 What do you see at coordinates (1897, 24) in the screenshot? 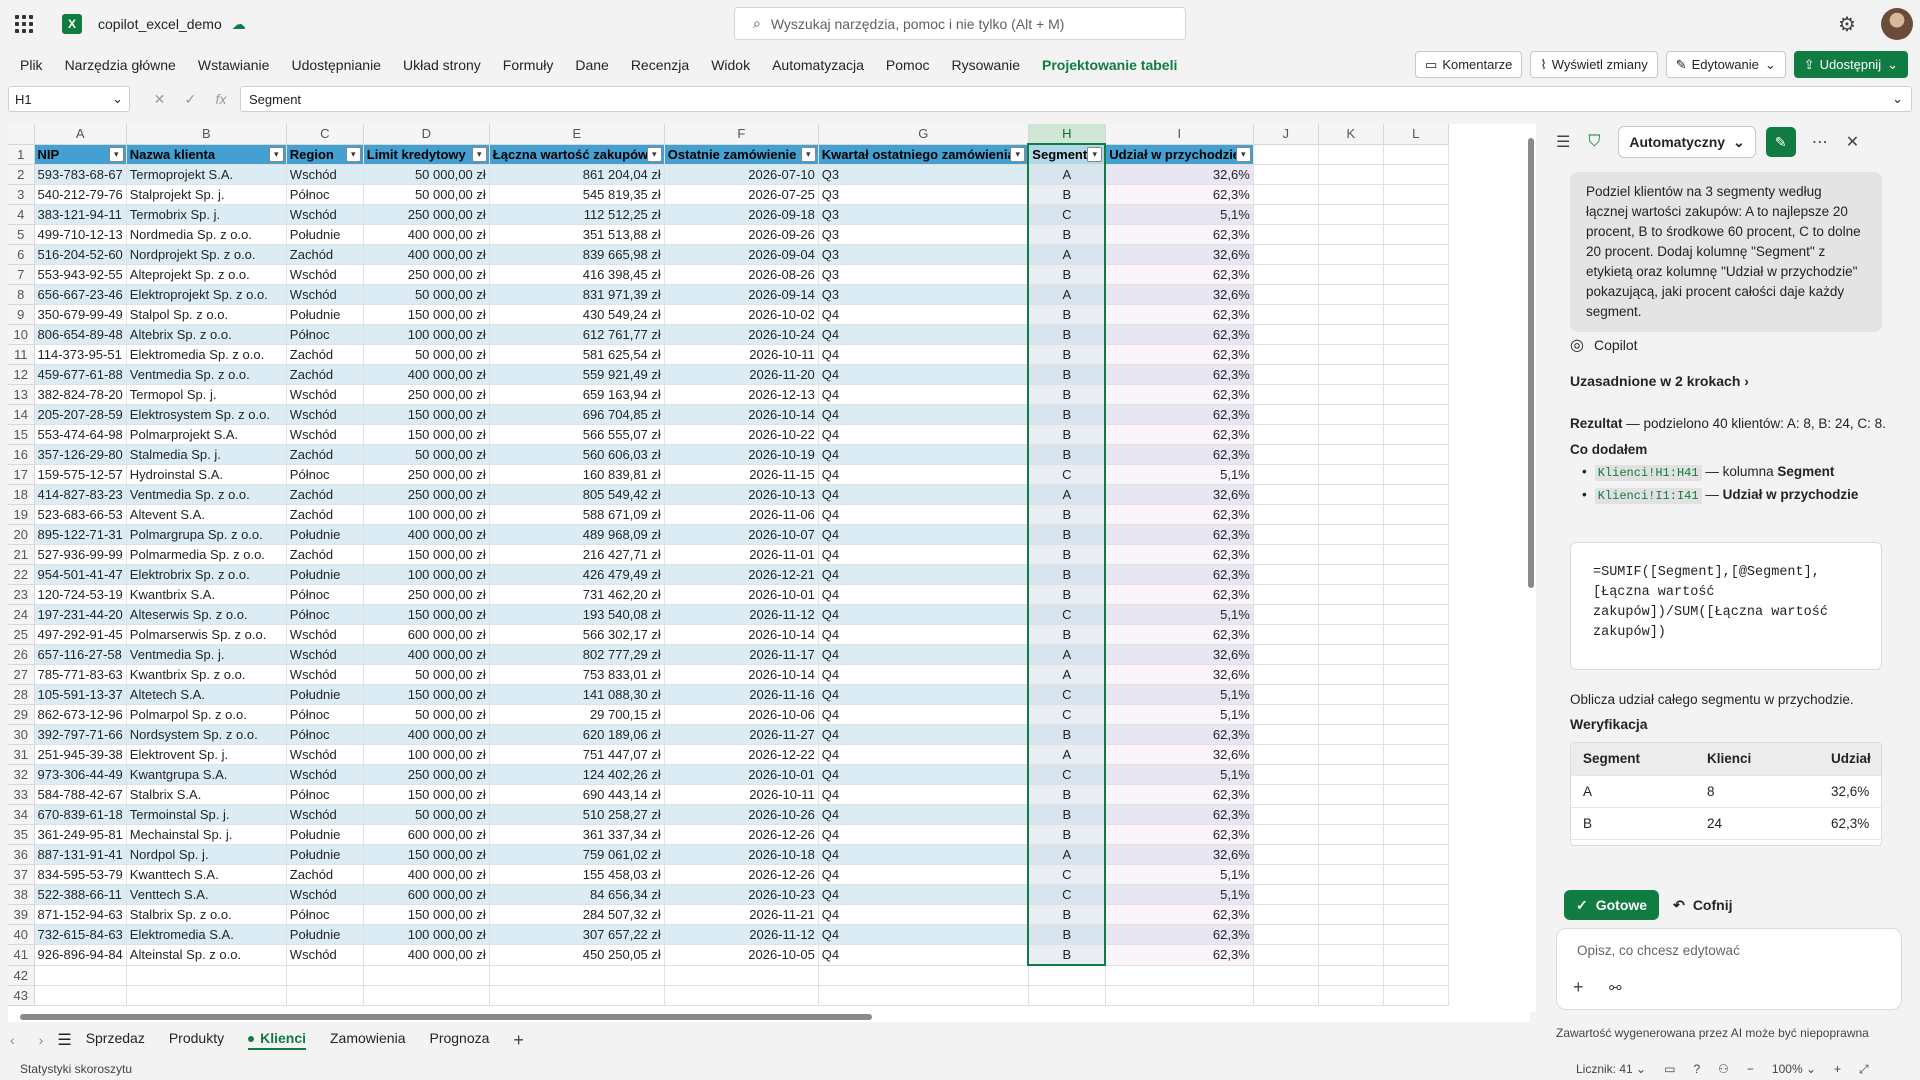
I see `avatar` at bounding box center [1897, 24].